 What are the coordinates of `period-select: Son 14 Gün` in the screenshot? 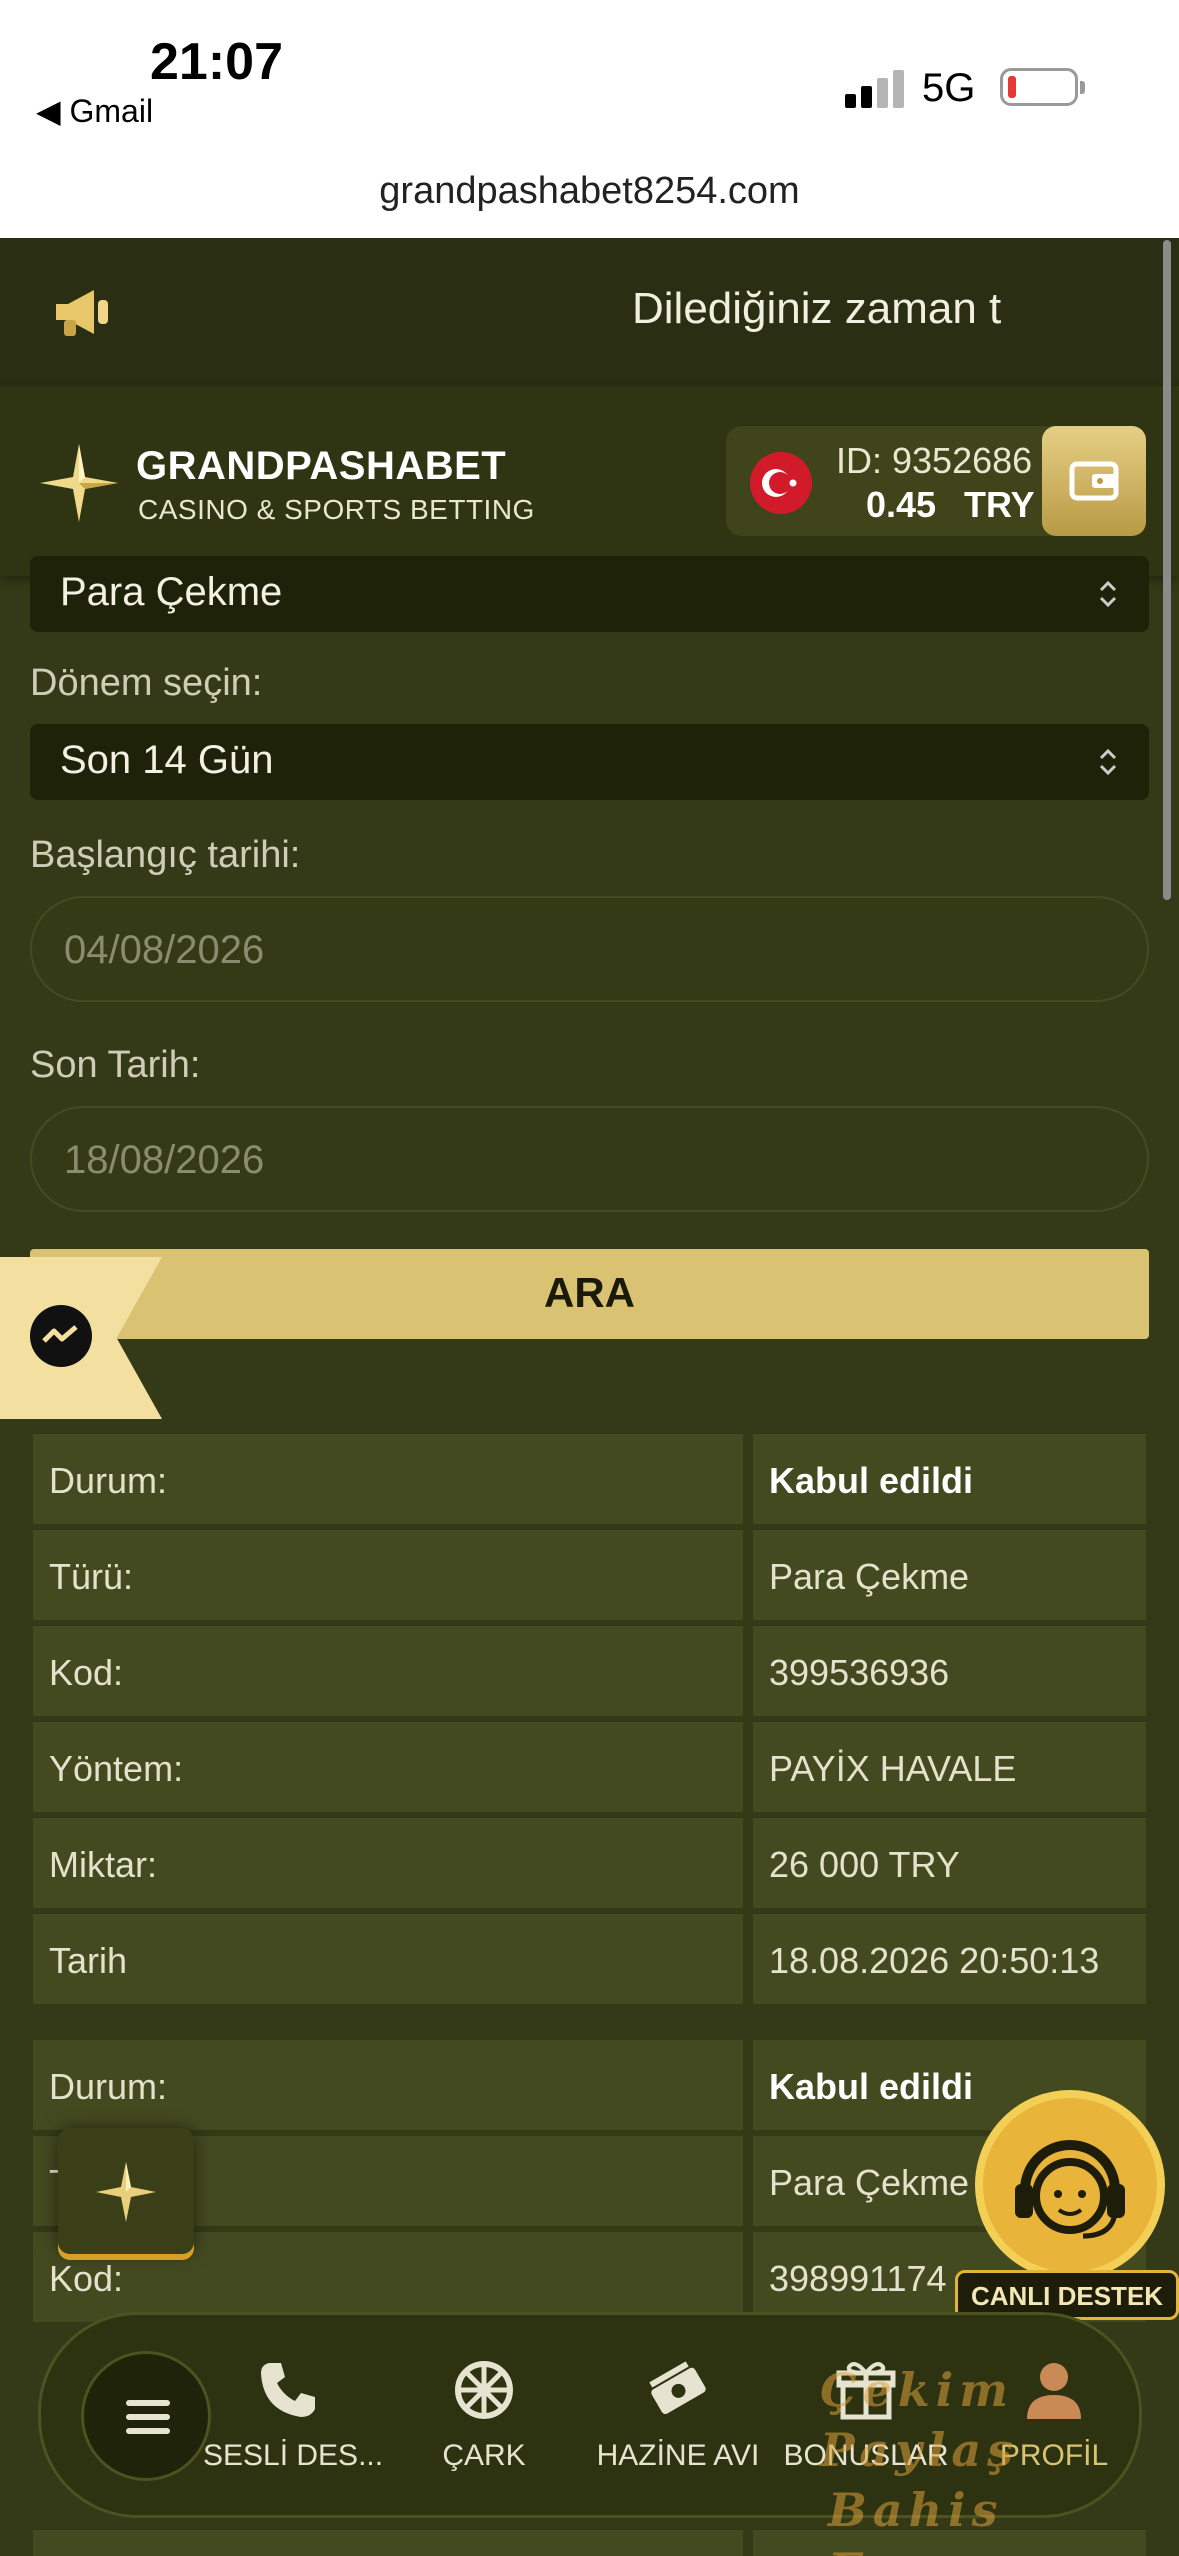 It's located at (589, 762).